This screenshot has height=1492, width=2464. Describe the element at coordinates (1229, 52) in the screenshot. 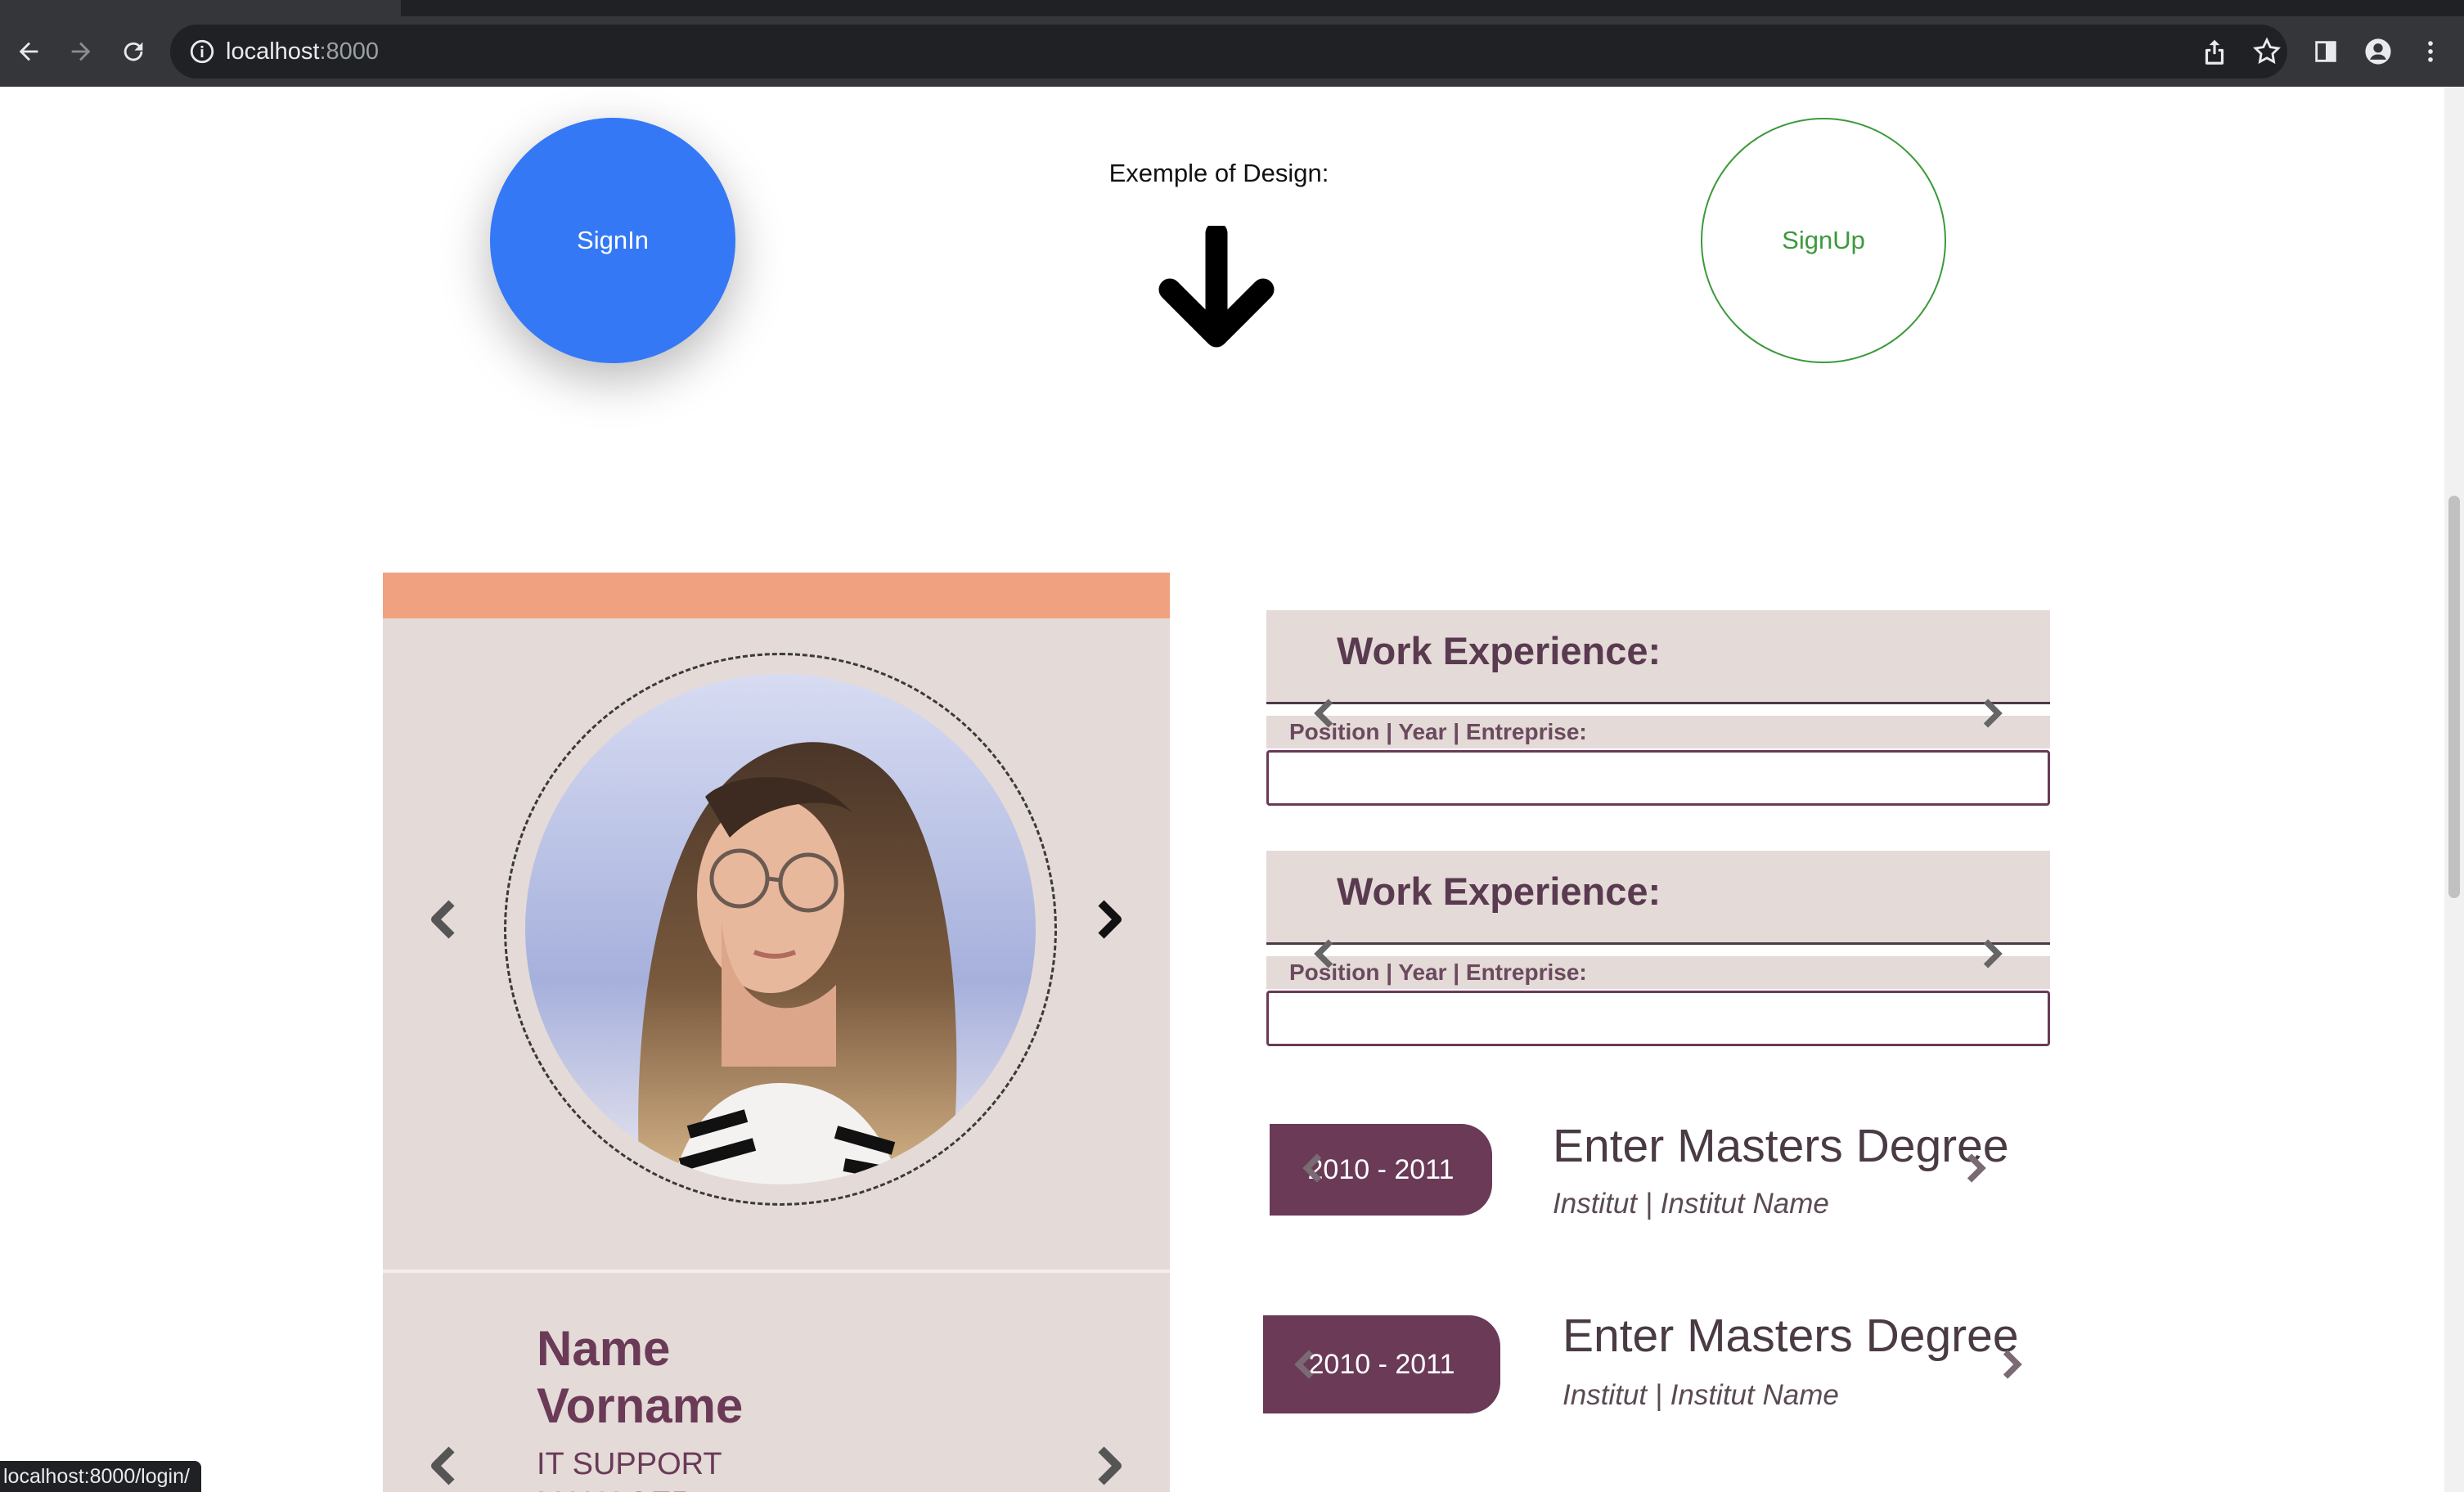

I see `address-bar: localhost:8000` at that location.